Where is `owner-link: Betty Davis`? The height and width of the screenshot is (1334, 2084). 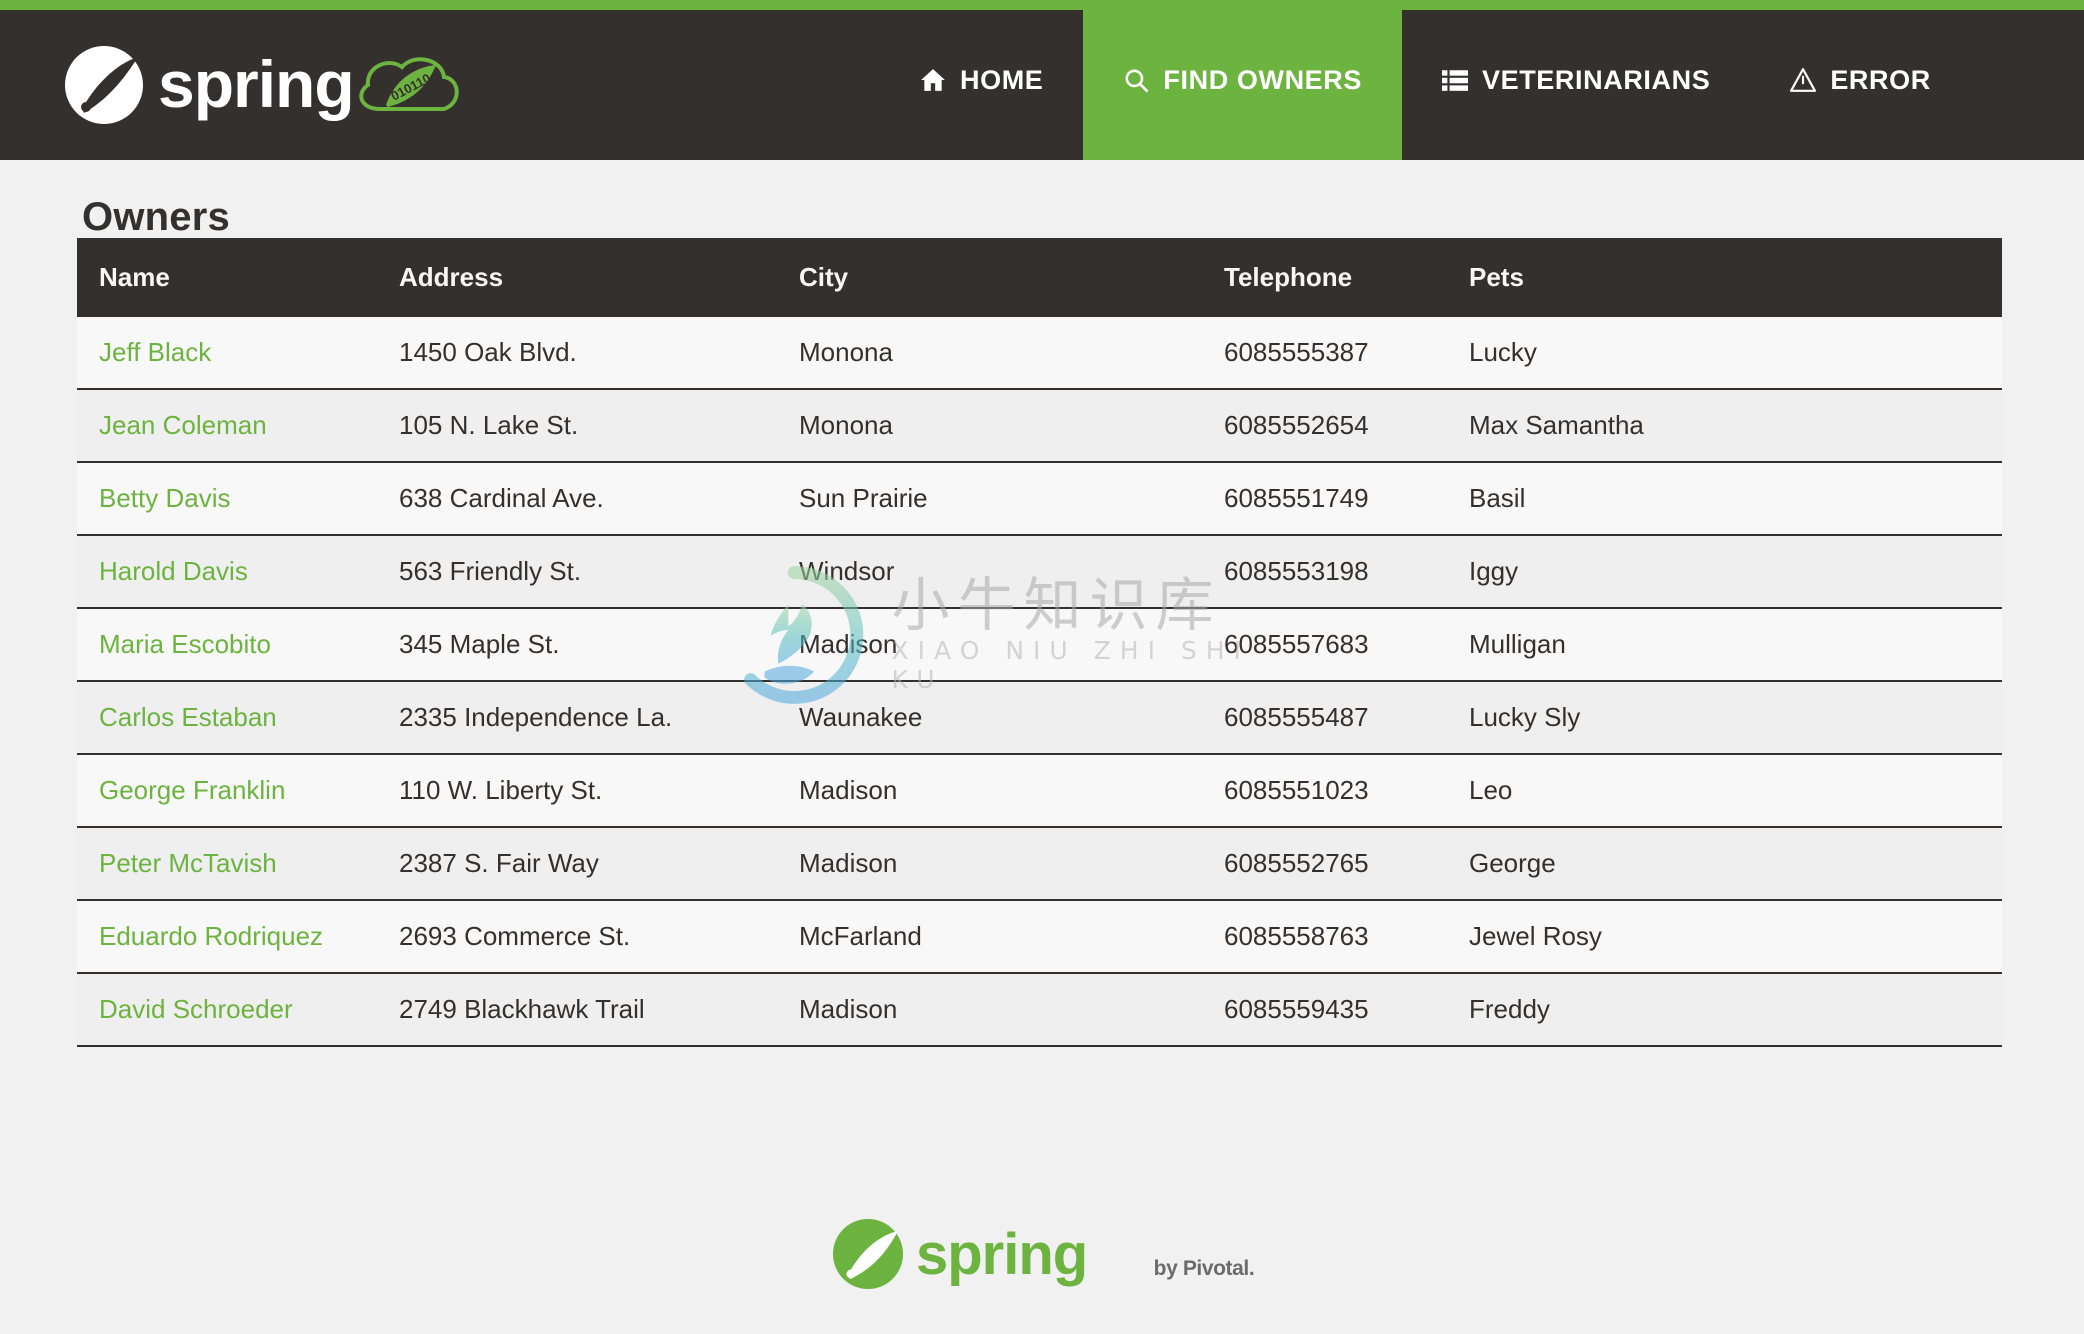 owner-link: Betty Davis is located at coordinates (165, 498).